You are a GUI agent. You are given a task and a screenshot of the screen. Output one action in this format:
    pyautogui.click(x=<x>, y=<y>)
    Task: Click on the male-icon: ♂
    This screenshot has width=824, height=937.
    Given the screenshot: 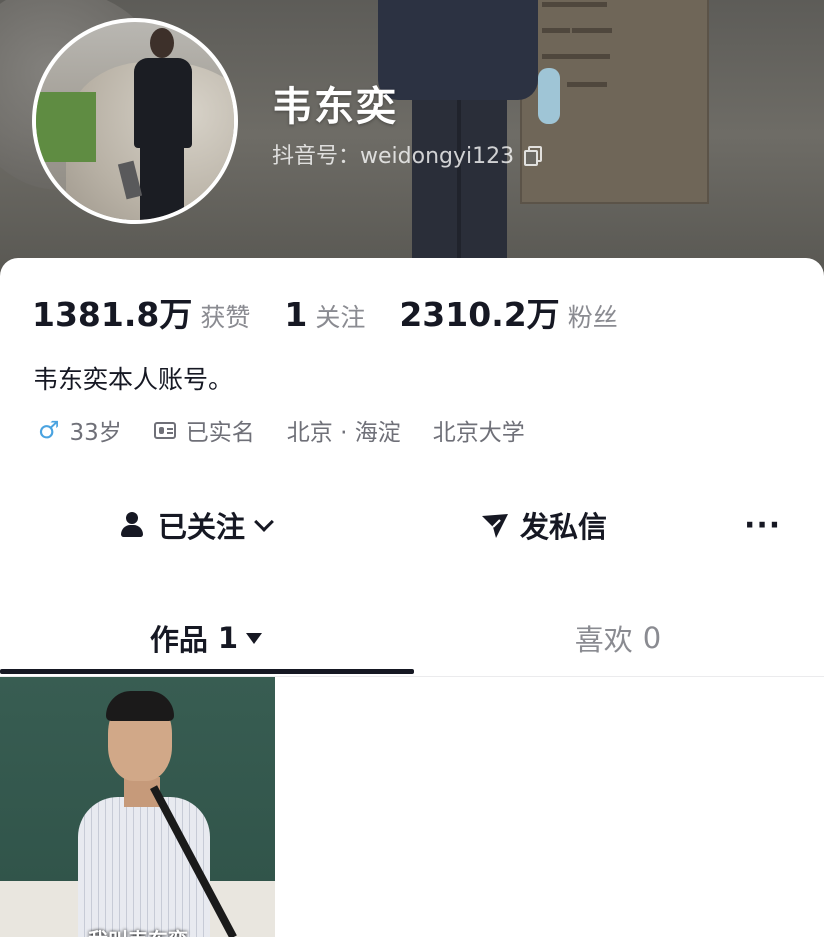 What is the action you would take?
    pyautogui.click(x=49, y=430)
    